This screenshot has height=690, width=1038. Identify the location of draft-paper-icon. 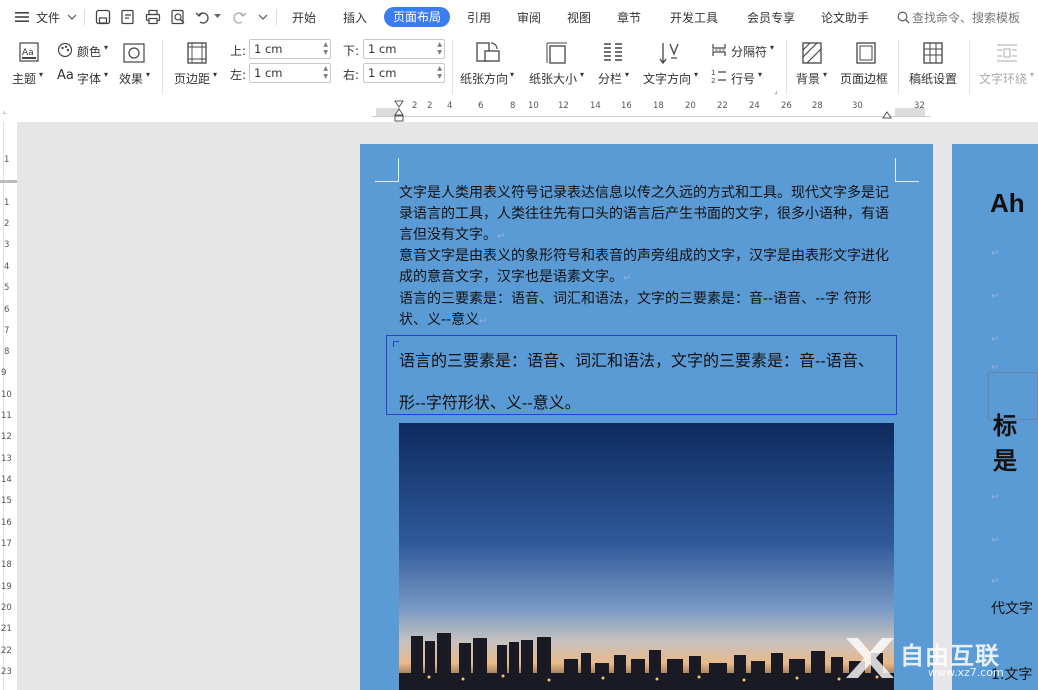
(933, 53).